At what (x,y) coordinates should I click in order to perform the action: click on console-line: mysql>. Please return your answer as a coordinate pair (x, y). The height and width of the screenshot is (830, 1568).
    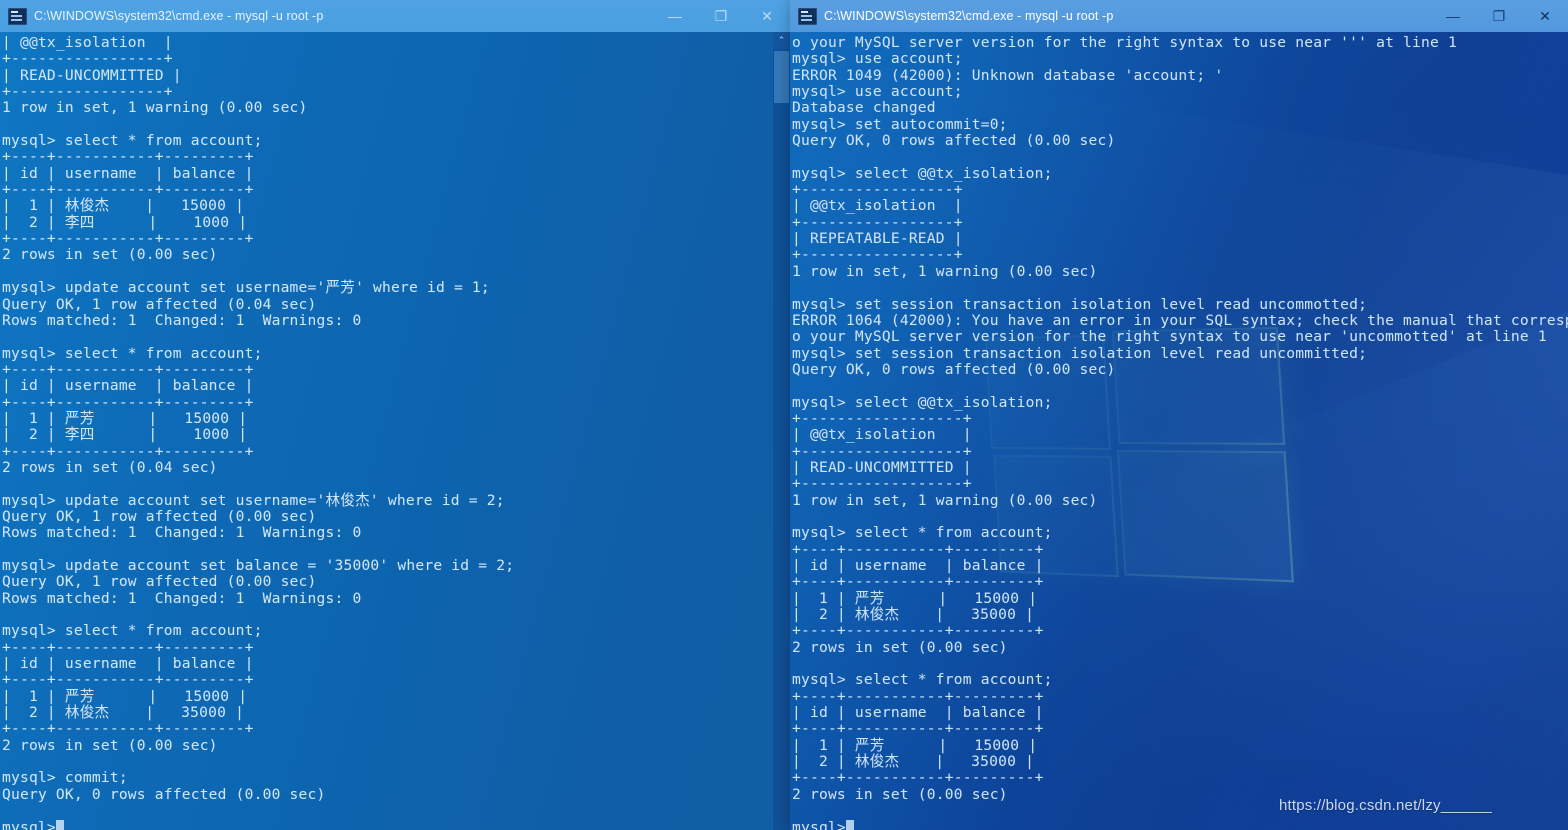
    Looking at the image, I should click on (1180, 824).